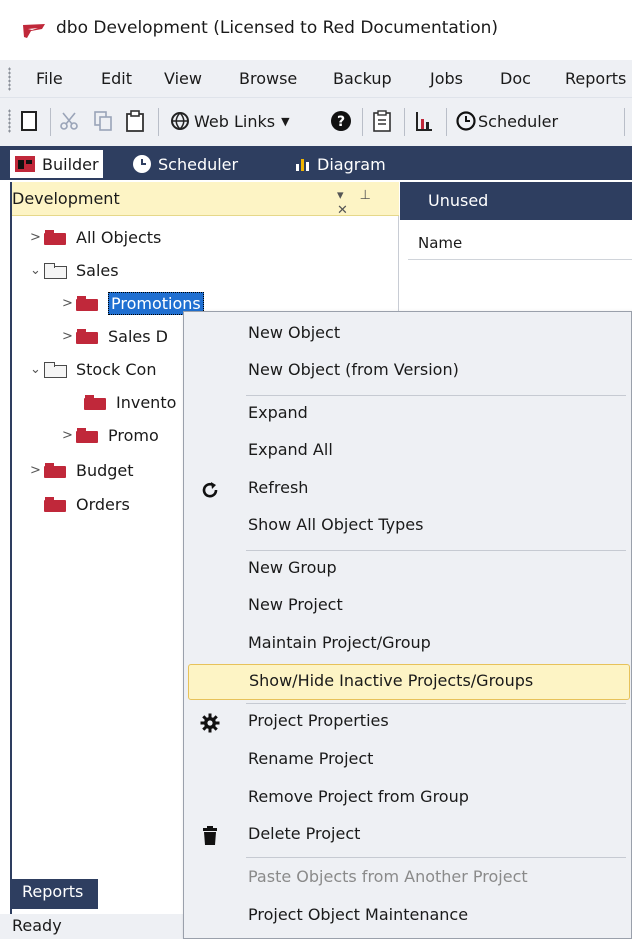 The width and height of the screenshot is (632, 939). I want to click on menu-item-new-object-from-version: New Object (from Version), so click(408, 371).